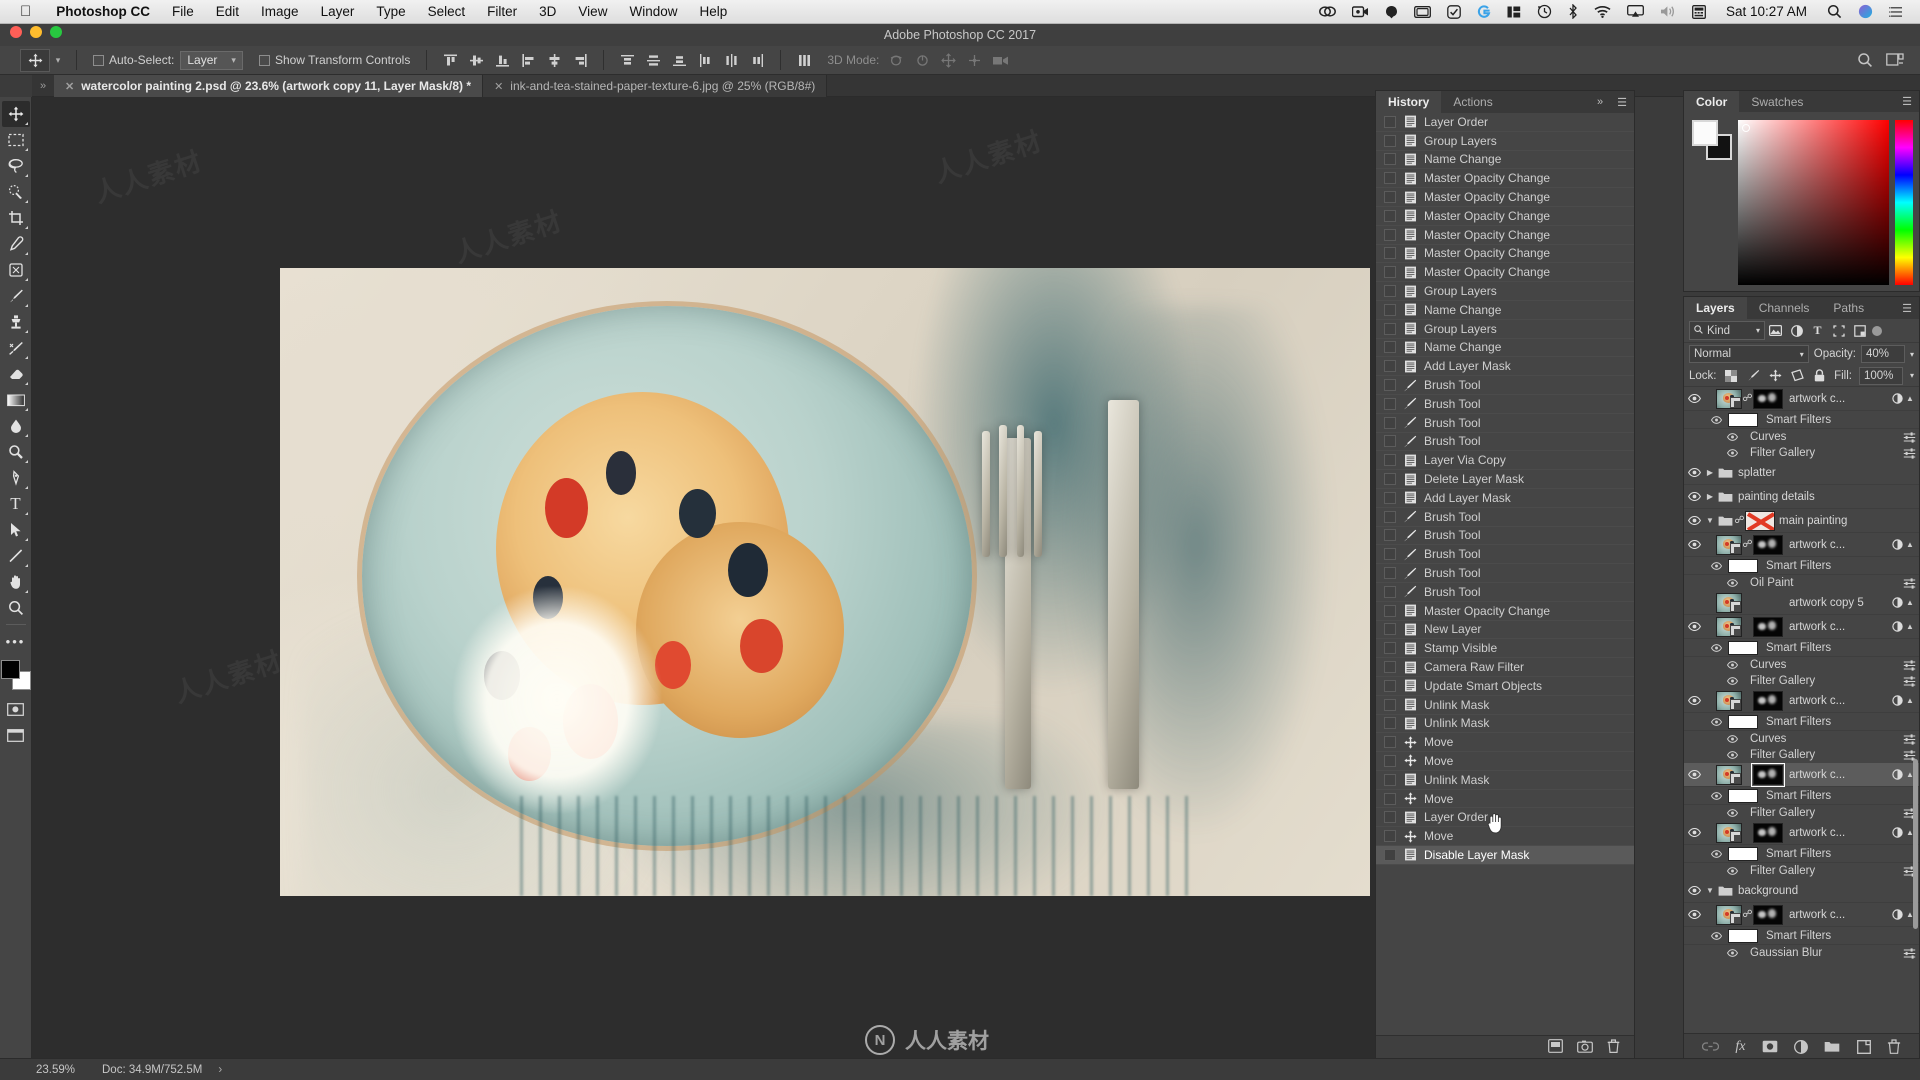 The image size is (1920, 1080). What do you see at coordinates (280, 11) in the screenshot?
I see `menu-item-image: Image` at bounding box center [280, 11].